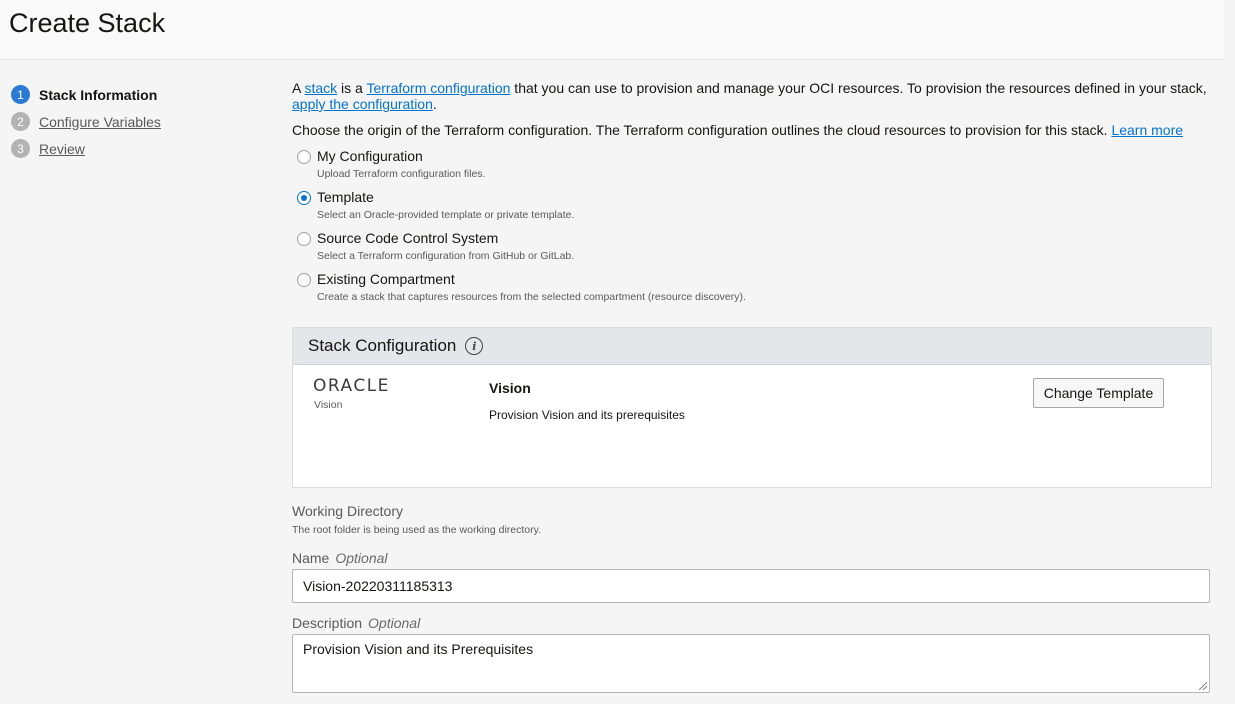 The image size is (1235, 704). What do you see at coordinates (370, 156) in the screenshot?
I see `radio-title: My Configuration` at bounding box center [370, 156].